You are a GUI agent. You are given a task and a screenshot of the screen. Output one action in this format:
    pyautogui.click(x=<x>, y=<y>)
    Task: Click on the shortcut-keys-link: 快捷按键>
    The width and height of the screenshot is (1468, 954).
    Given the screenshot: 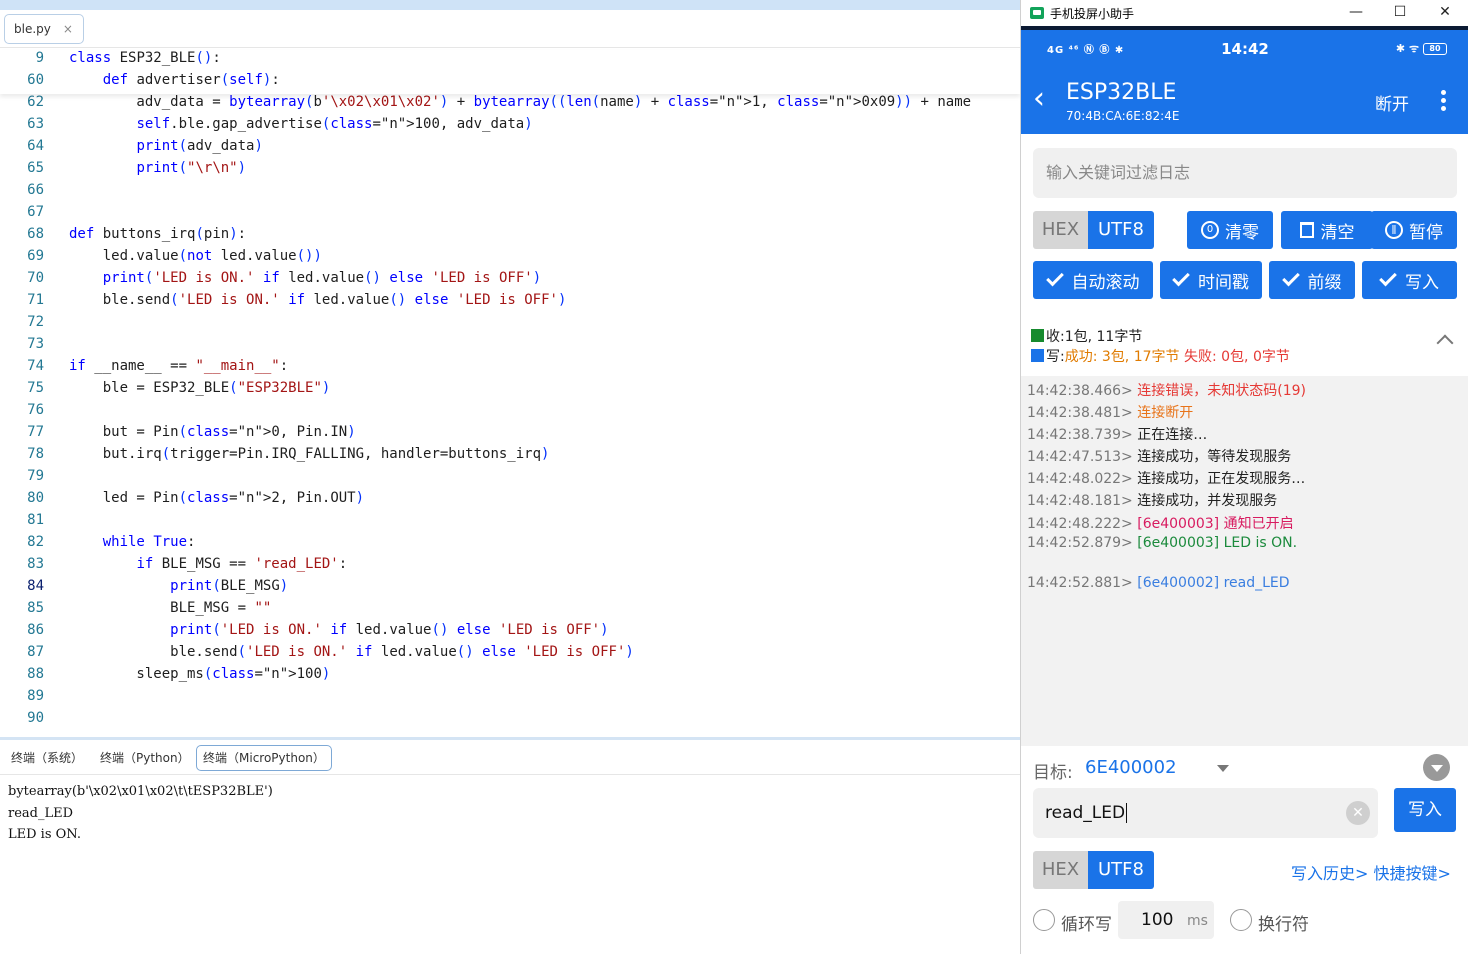 What is the action you would take?
    pyautogui.click(x=1412, y=873)
    